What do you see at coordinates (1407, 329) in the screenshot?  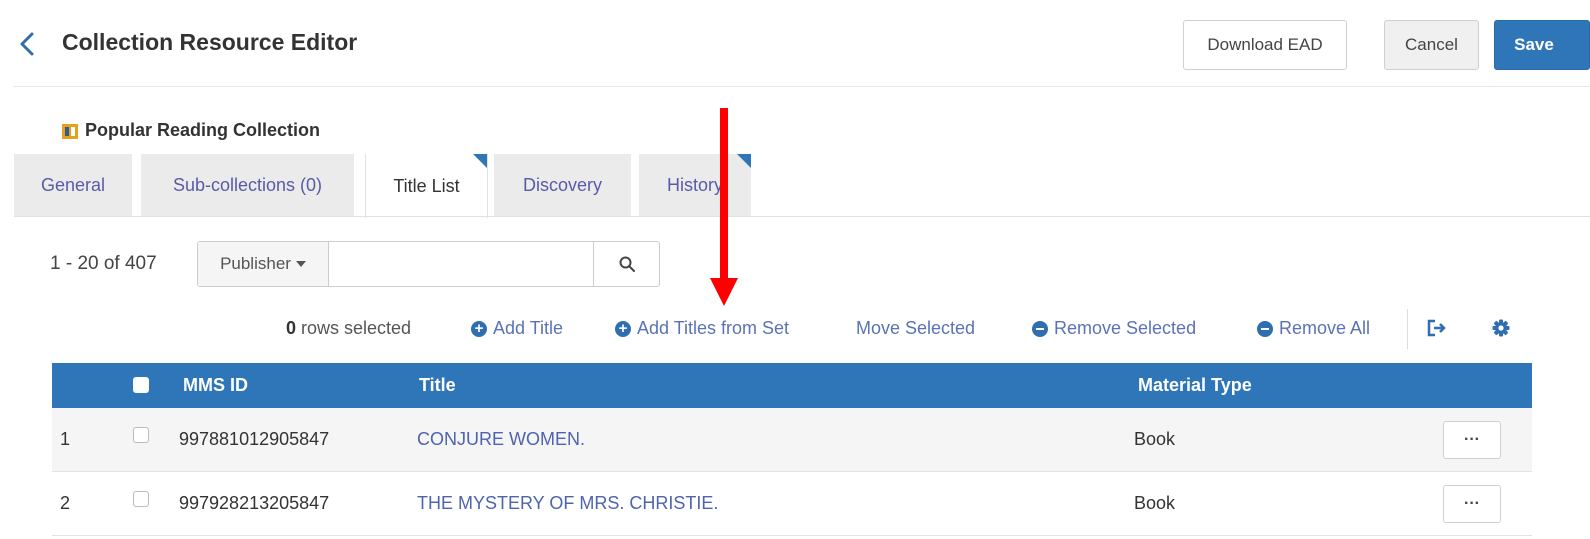 I see `toolbar-divider` at bounding box center [1407, 329].